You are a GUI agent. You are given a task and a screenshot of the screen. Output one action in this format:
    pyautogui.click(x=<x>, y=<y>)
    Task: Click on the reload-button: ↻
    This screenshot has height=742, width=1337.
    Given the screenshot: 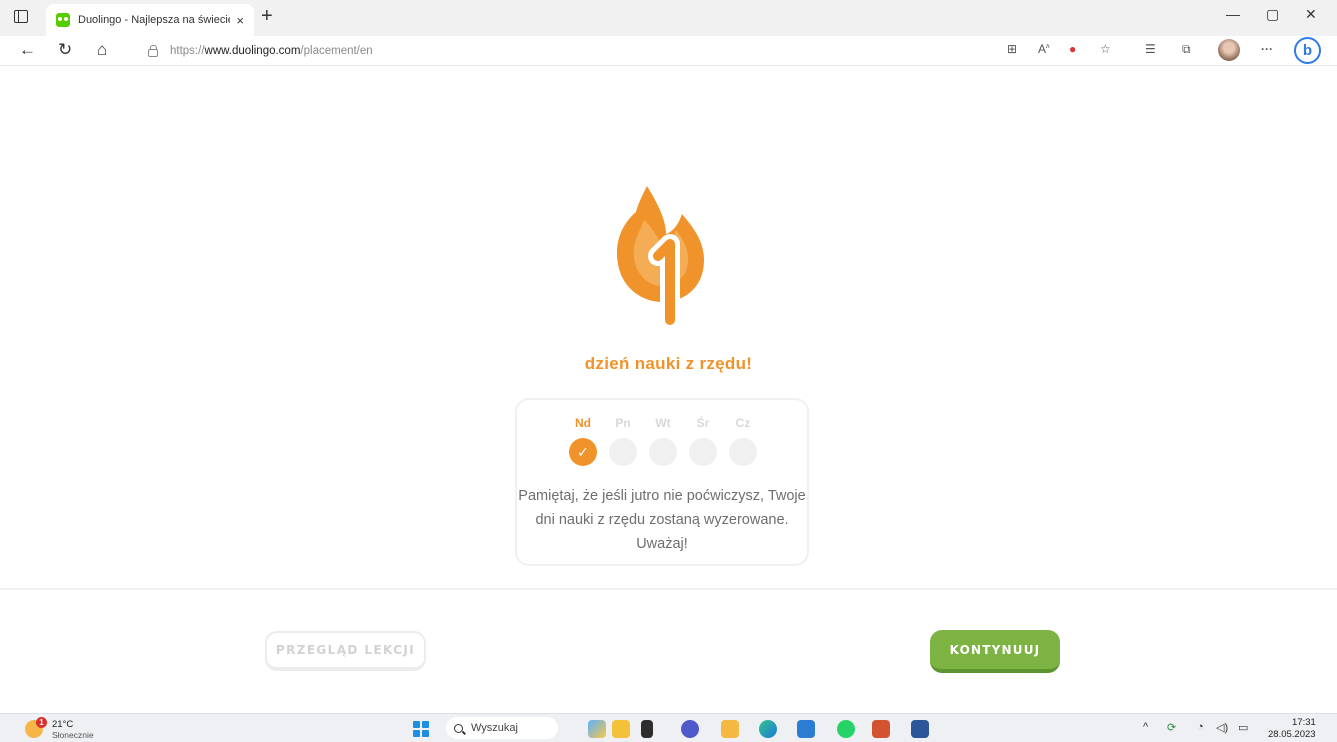 What is the action you would take?
    pyautogui.click(x=65, y=50)
    